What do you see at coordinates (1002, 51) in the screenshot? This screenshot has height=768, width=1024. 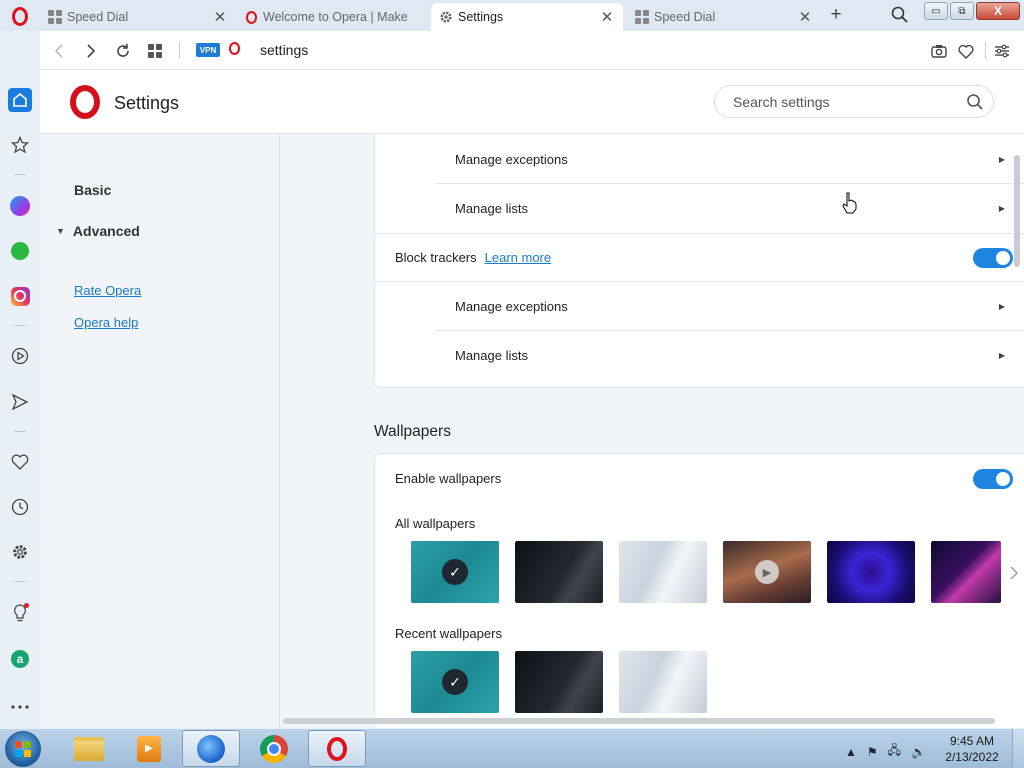 I see `easy-setup-icon` at bounding box center [1002, 51].